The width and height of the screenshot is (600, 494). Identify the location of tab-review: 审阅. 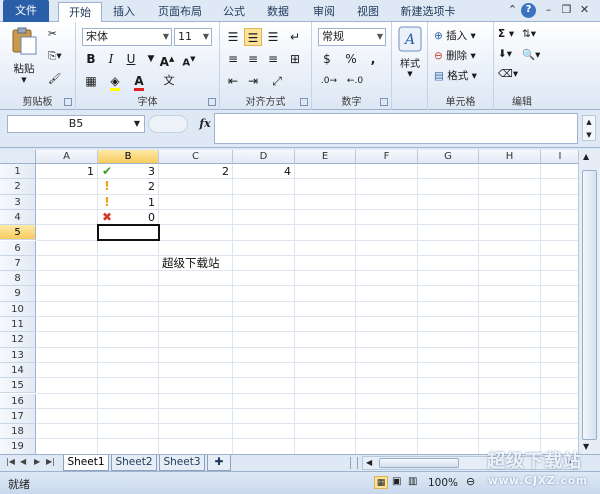
(324, 12).